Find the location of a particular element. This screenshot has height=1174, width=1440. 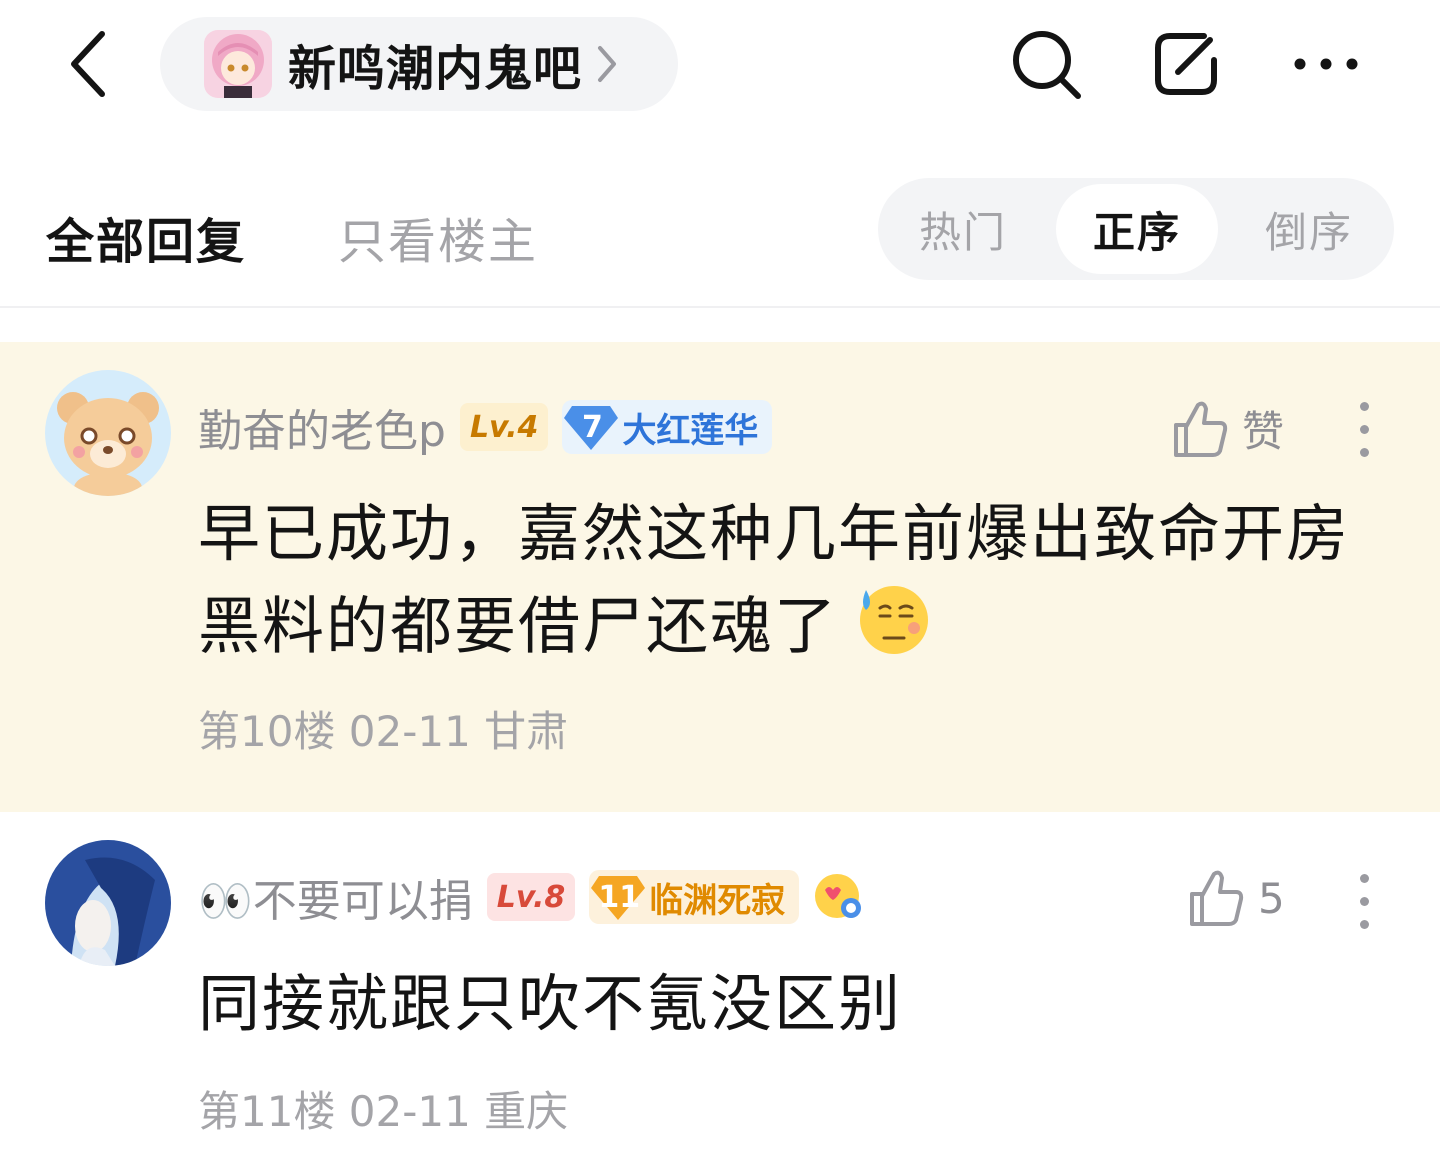

member-title: 临渊死寂 is located at coordinates (717, 900).